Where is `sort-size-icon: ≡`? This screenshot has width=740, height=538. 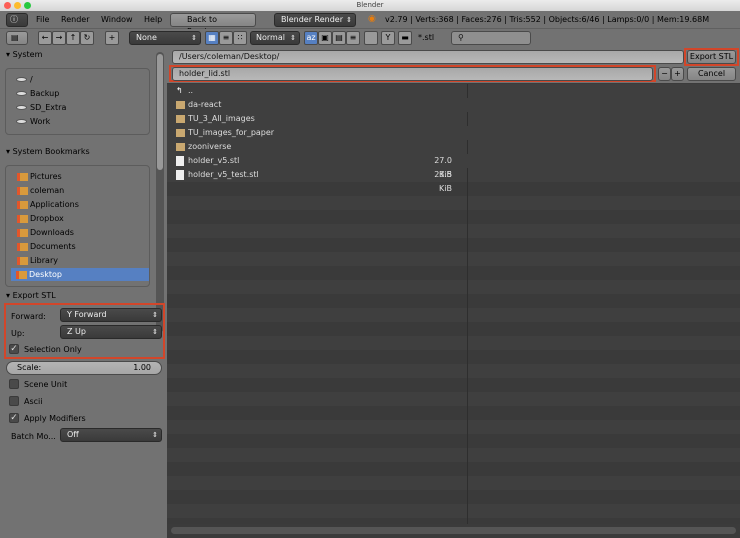
sort-size-icon: ≡ is located at coordinates (353, 38).